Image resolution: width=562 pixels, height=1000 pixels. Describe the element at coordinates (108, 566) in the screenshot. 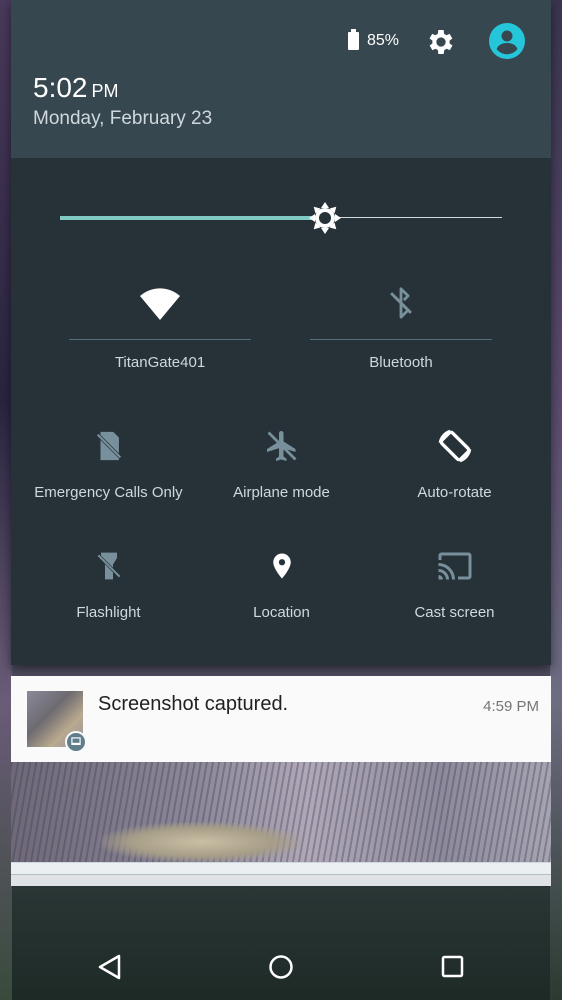

I see `flashlight-off-icon` at that location.